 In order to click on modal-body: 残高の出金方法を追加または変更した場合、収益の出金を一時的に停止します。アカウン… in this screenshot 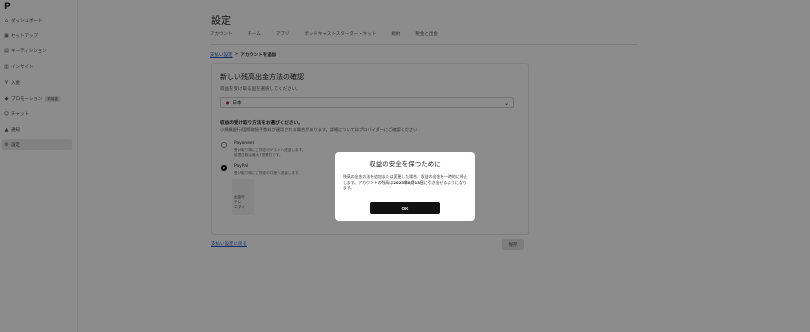, I will do `click(405, 182)`.